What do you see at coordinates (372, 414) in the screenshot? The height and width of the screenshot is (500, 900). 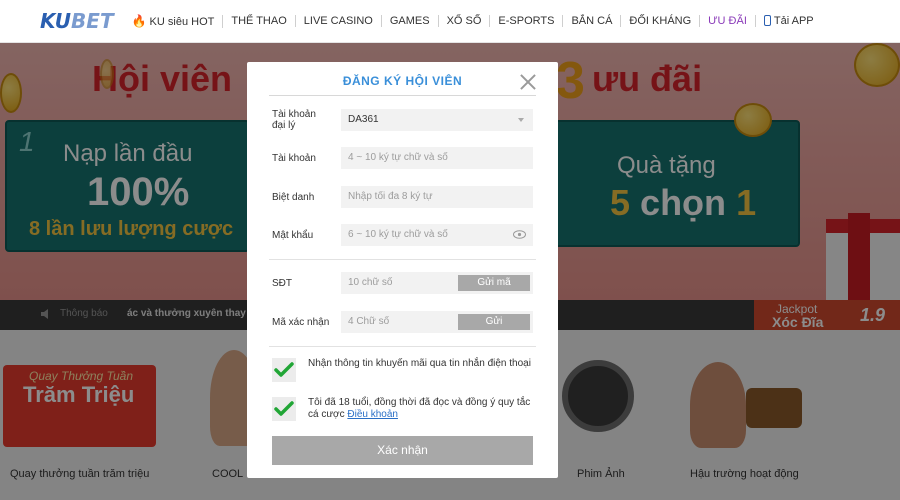 I see `terms-link: Điều khoản` at bounding box center [372, 414].